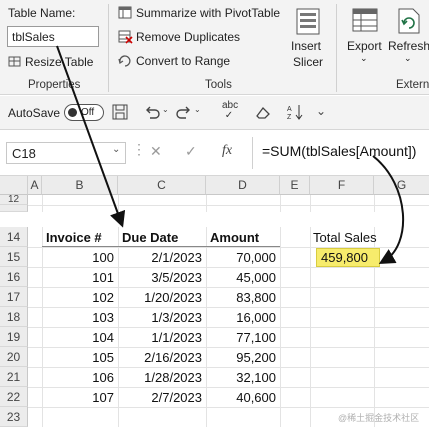  Describe the element at coordinates (388, 209) in the screenshot. I see `arrow-formula-to-total` at that location.